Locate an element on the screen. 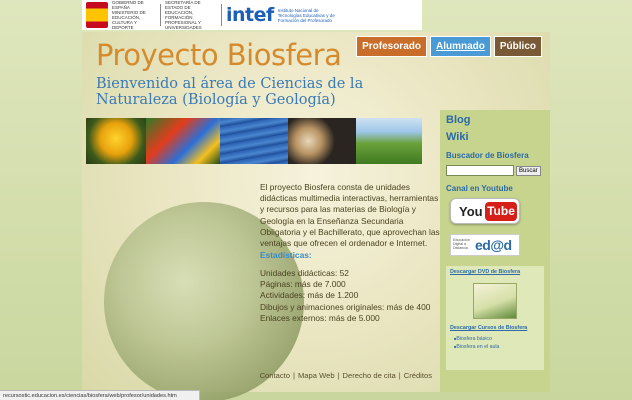 The image size is (632, 400). nature-photo-strip is located at coordinates (261, 141).